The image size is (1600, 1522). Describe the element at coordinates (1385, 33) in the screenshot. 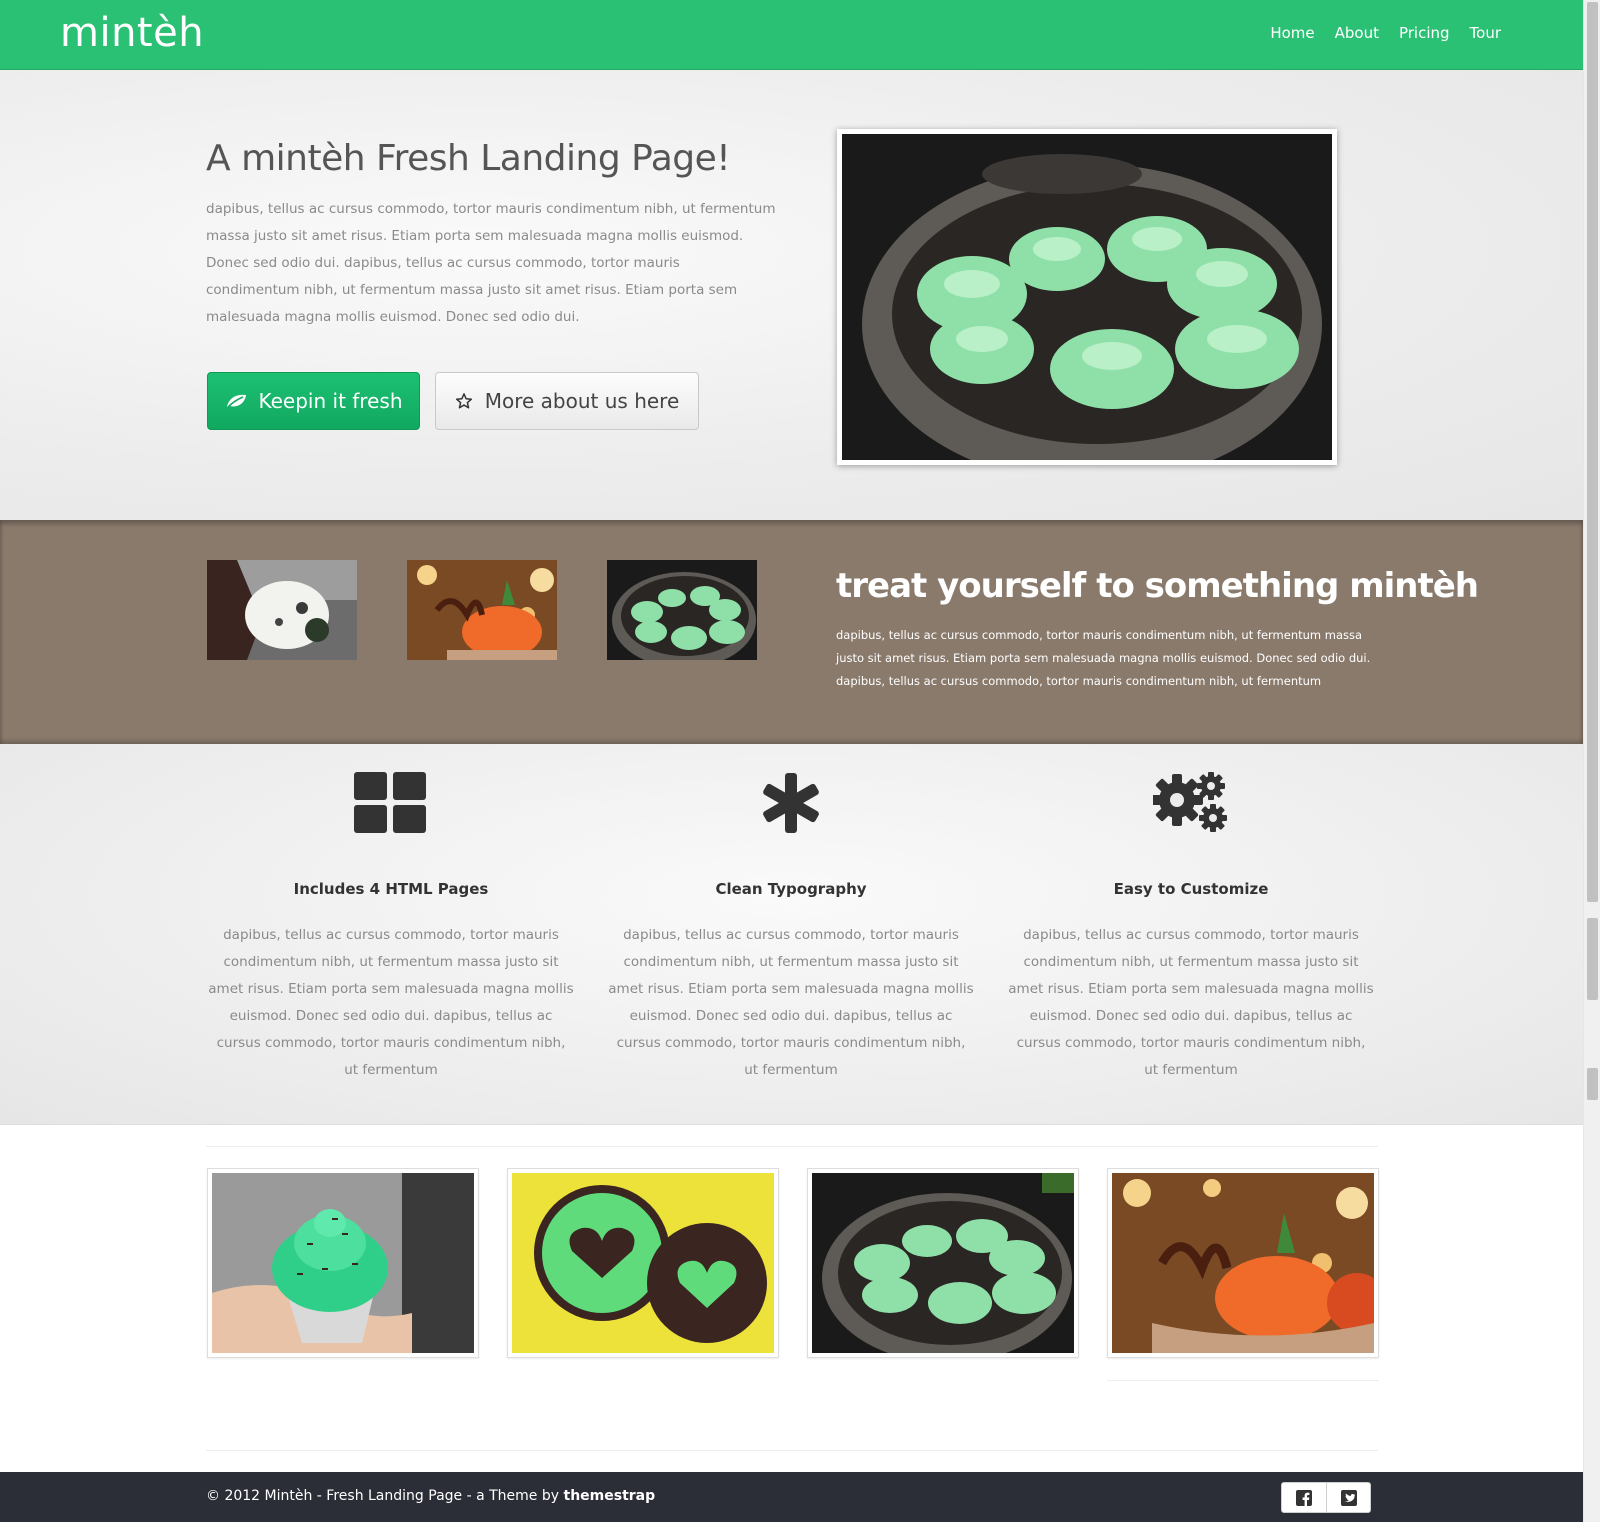

I see `nav-menu: Home About Pricing Tour` at that location.